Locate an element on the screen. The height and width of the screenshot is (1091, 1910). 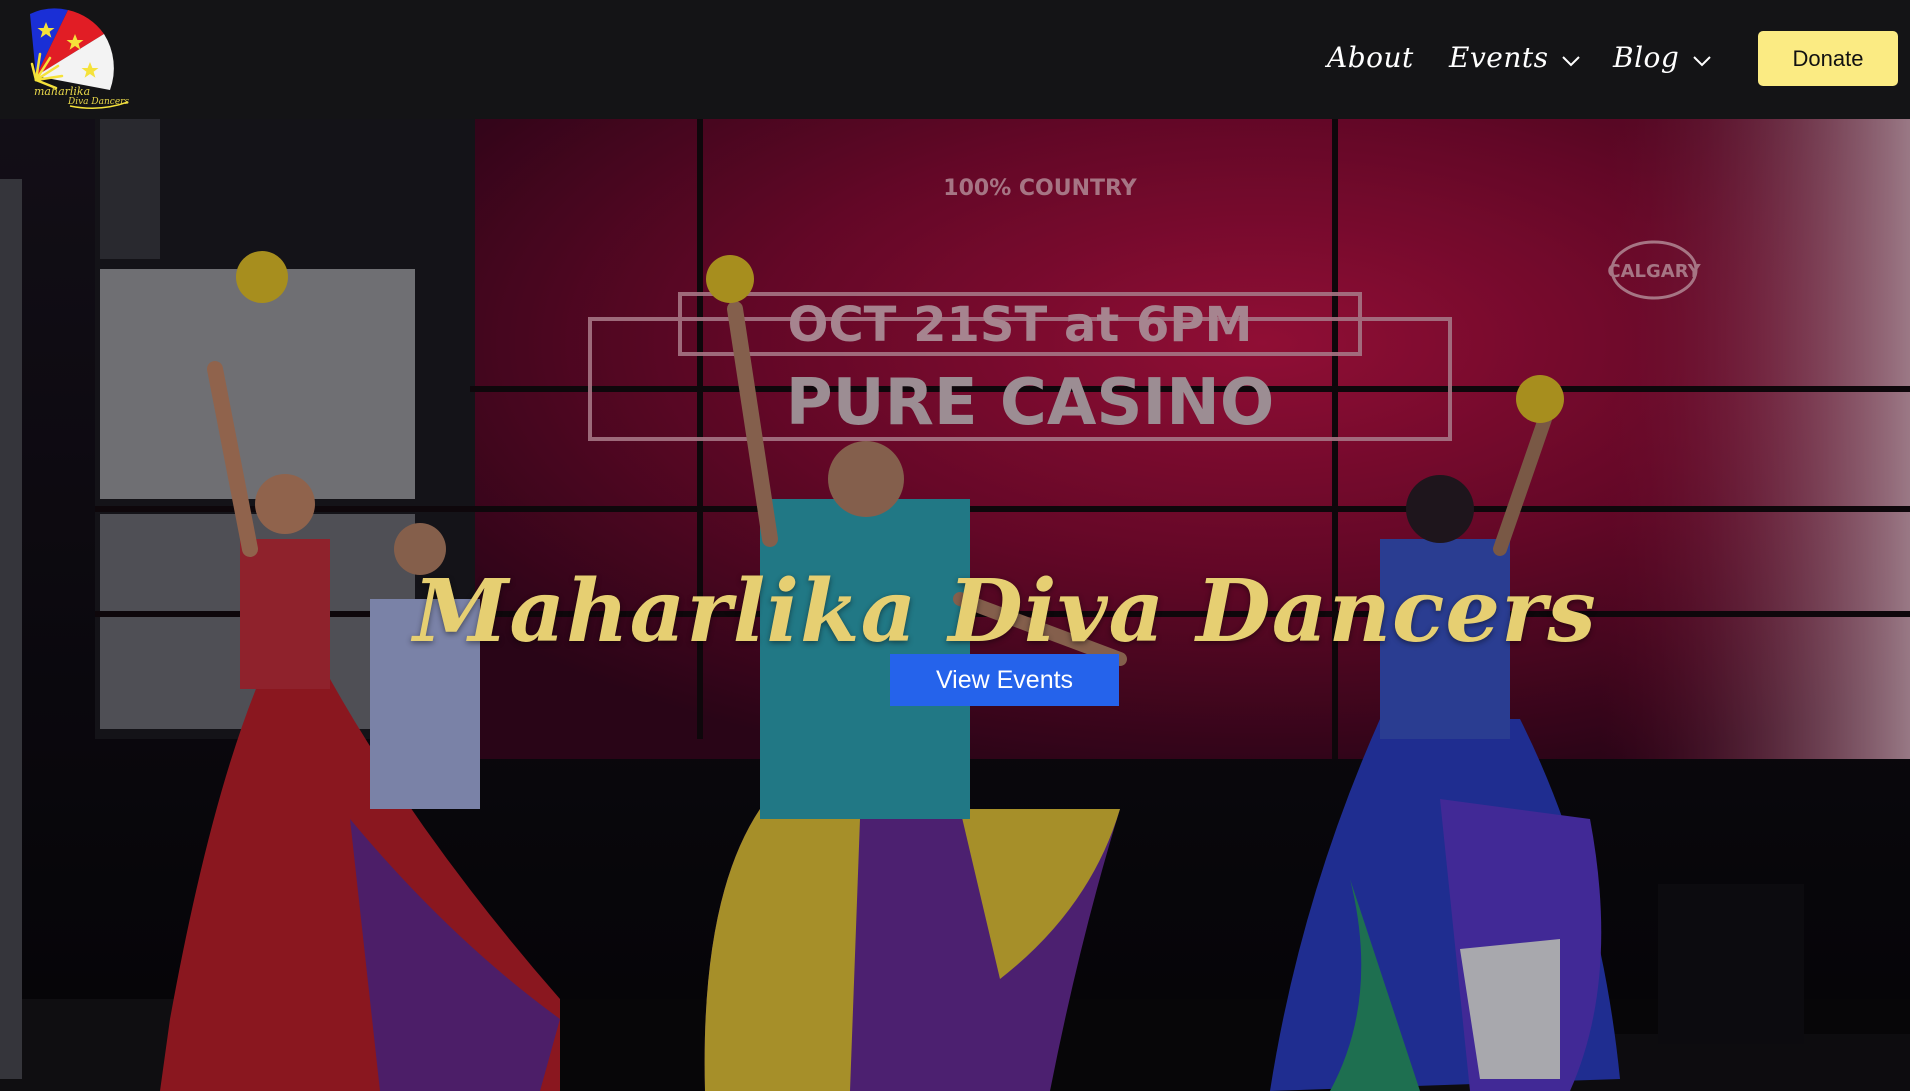
nav-item-blog: Blog is located at coordinates (1662, 57).